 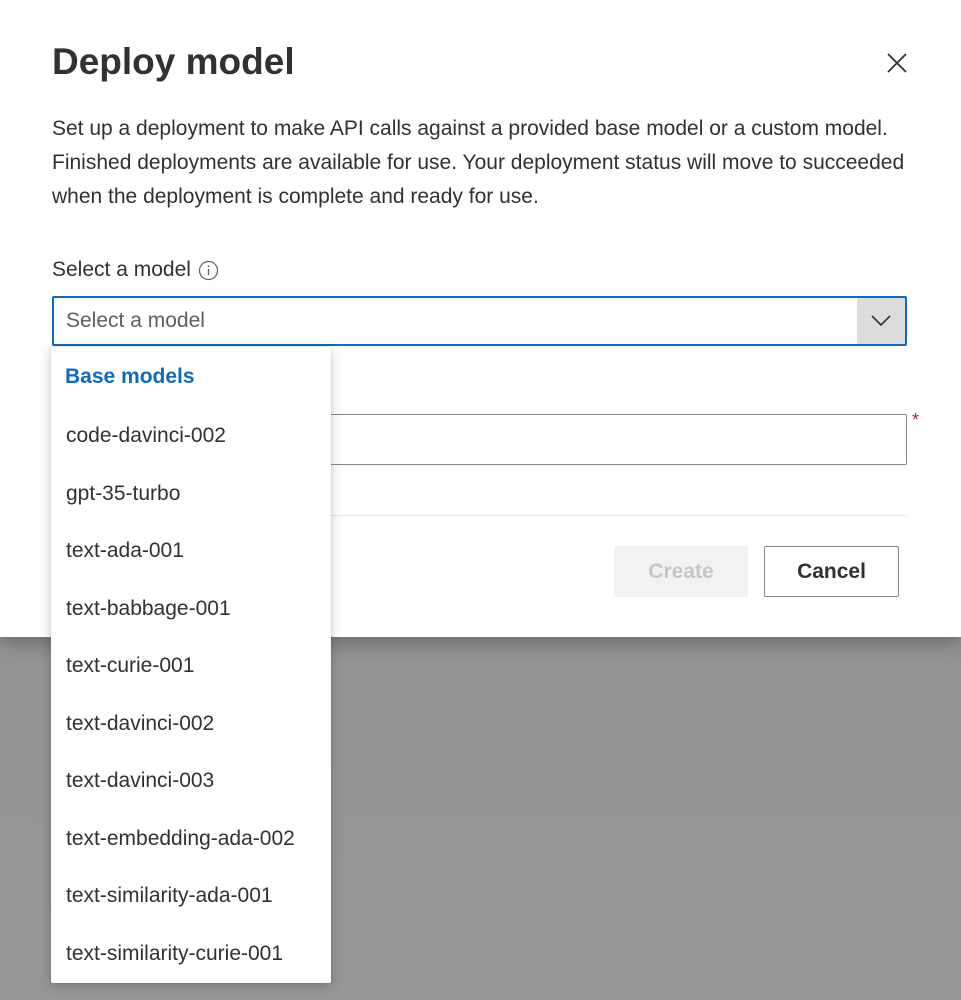 What do you see at coordinates (191, 551) in the screenshot?
I see `model-option: text-ada-001` at bounding box center [191, 551].